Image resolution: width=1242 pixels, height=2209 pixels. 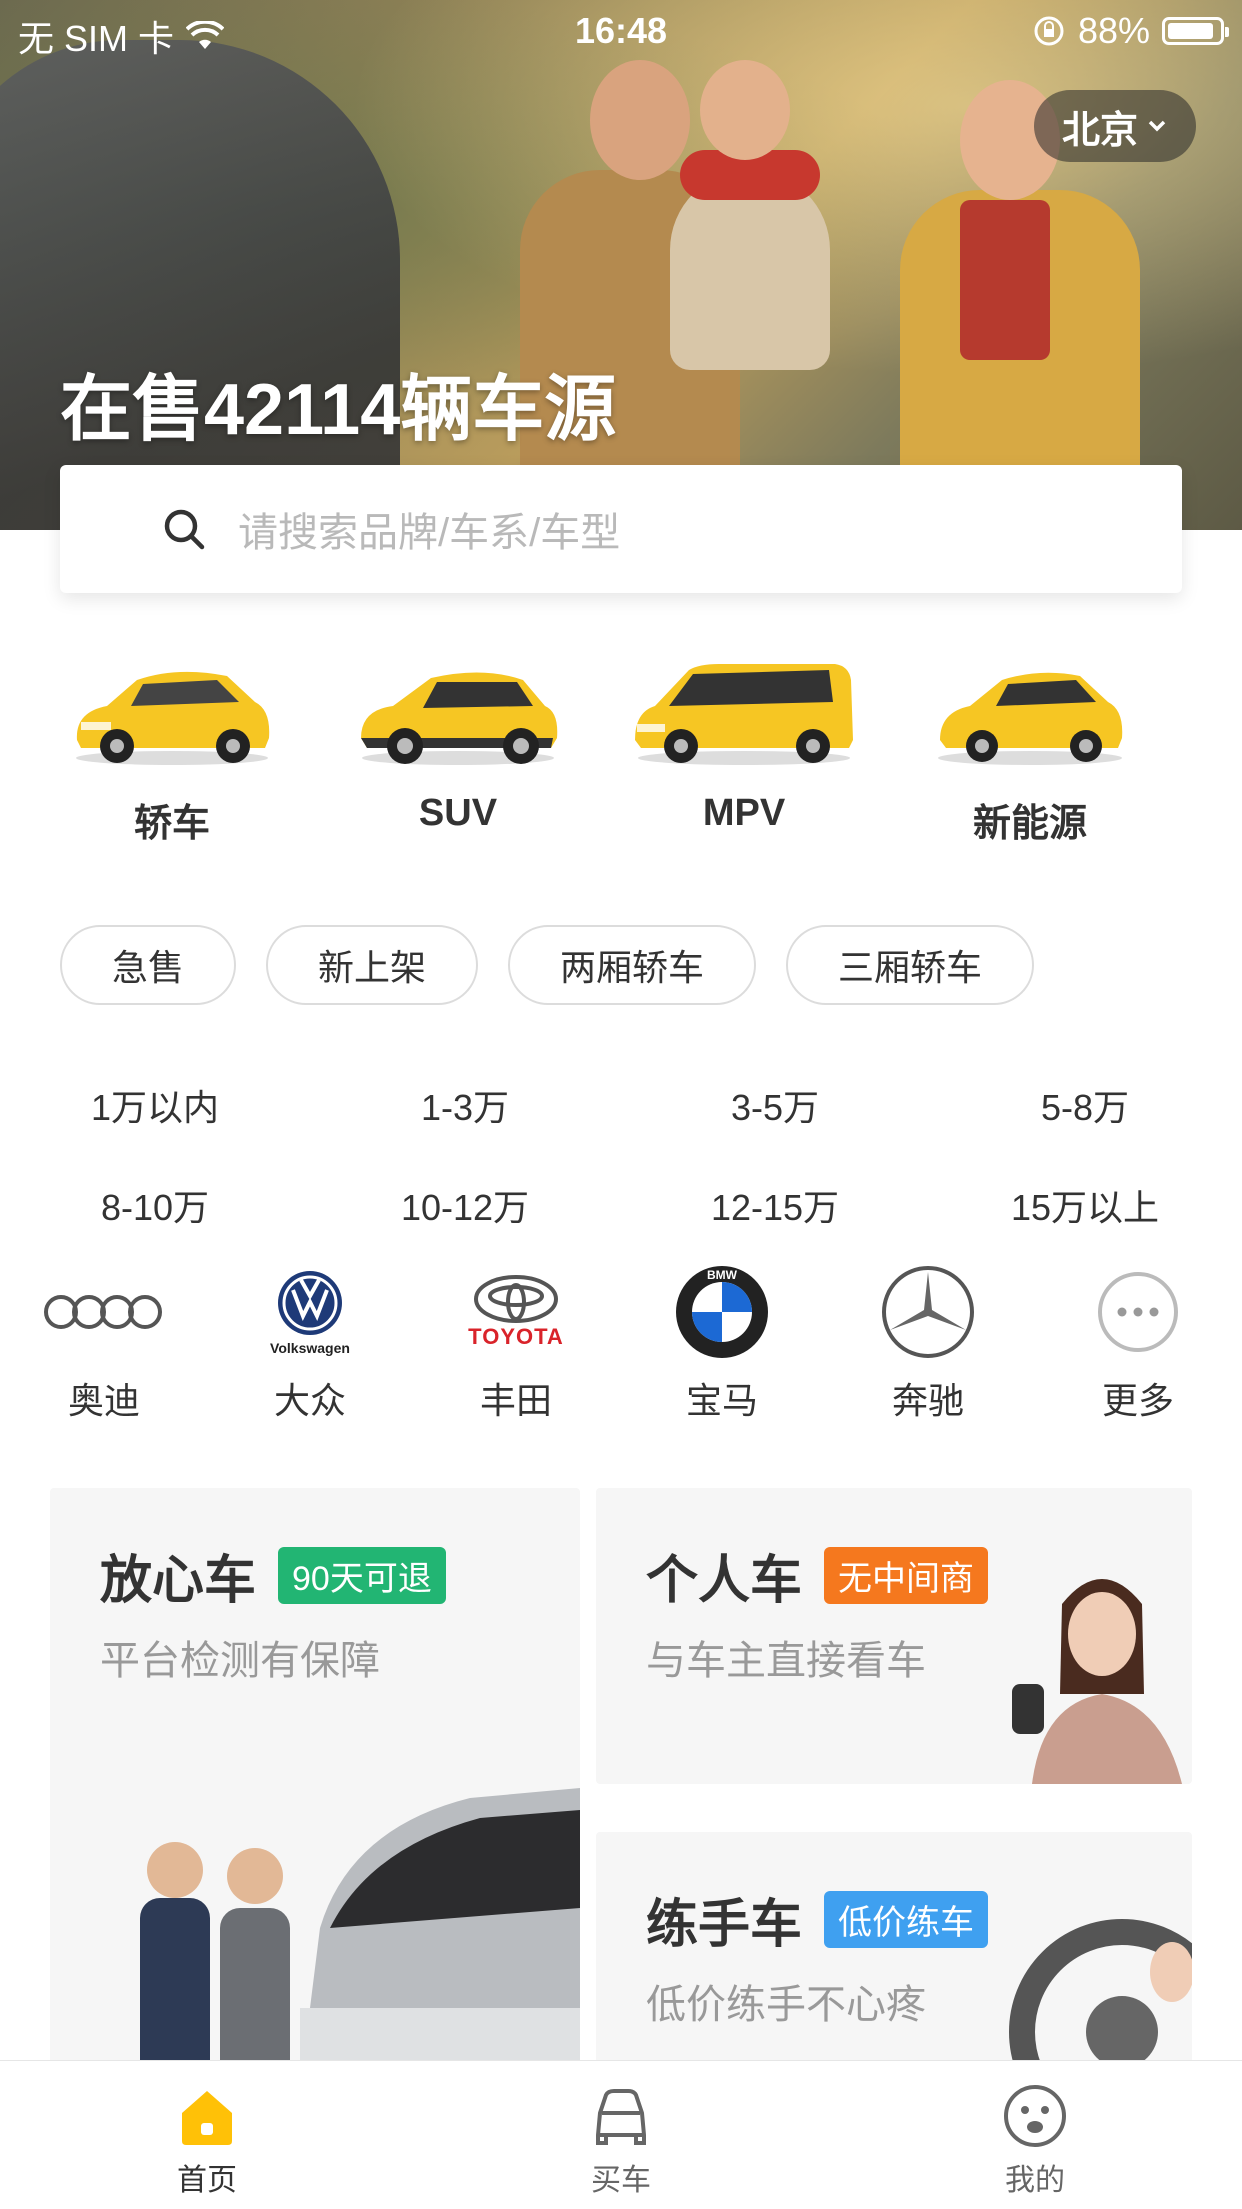 I want to click on status-right: 88%, so click(x=1130, y=31).